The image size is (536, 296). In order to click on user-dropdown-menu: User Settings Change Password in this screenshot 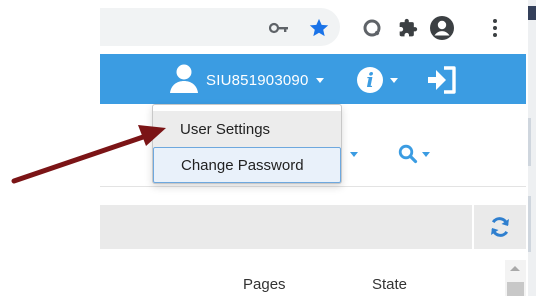, I will do `click(247, 144)`.